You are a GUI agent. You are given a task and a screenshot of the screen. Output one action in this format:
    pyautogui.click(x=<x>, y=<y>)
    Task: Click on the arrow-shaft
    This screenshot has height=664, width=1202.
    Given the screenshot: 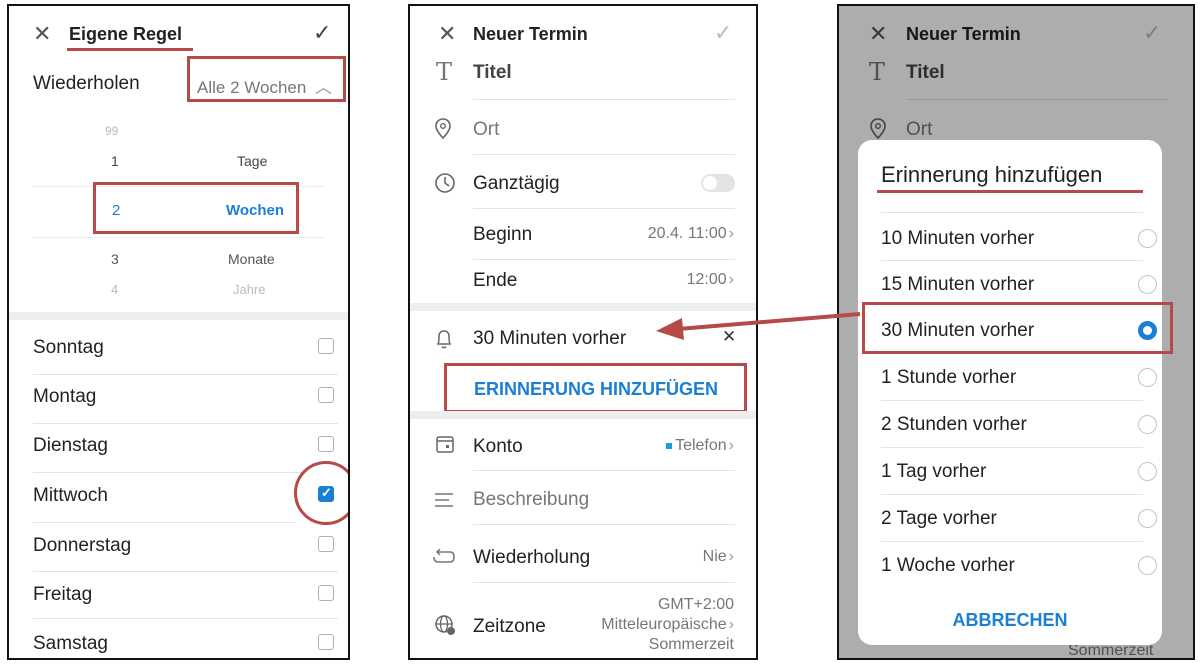 What is the action you would take?
    pyautogui.click(x=769, y=321)
    